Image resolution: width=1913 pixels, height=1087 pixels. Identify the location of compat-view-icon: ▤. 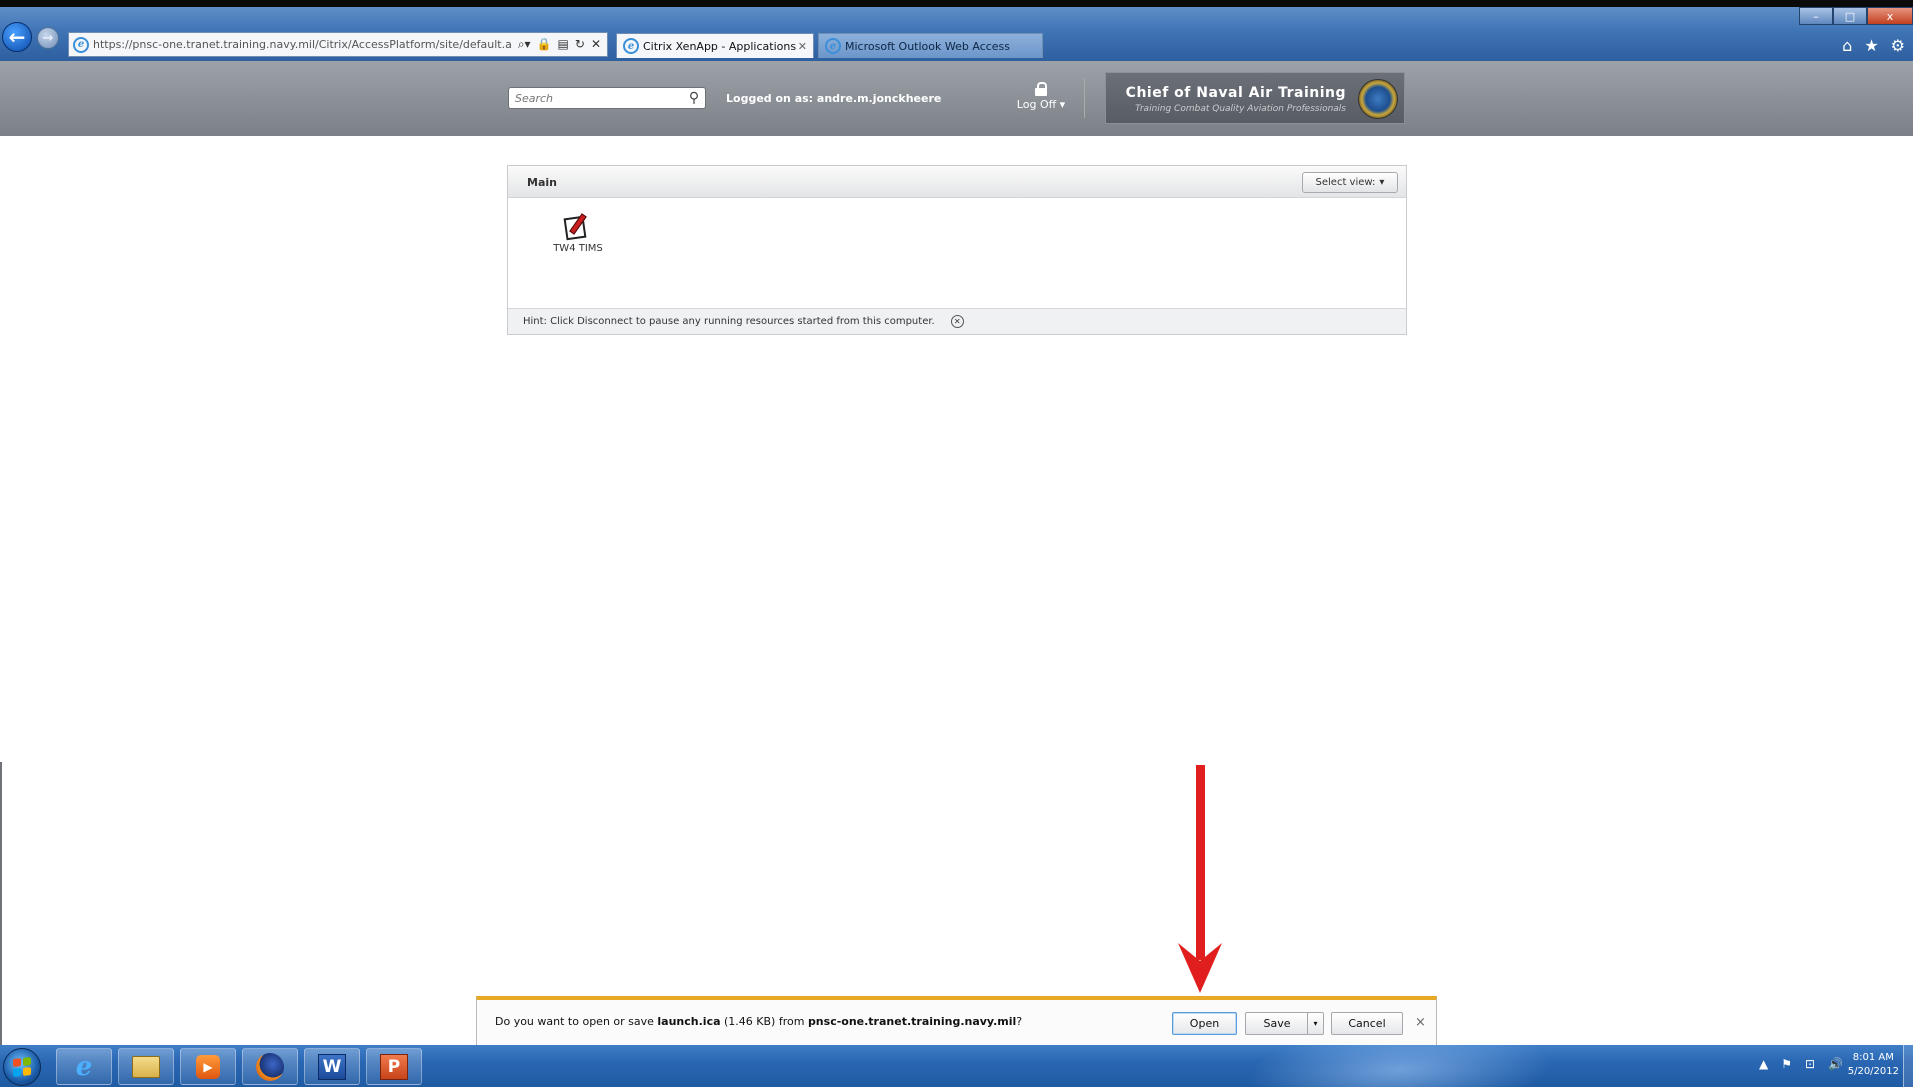
(563, 44).